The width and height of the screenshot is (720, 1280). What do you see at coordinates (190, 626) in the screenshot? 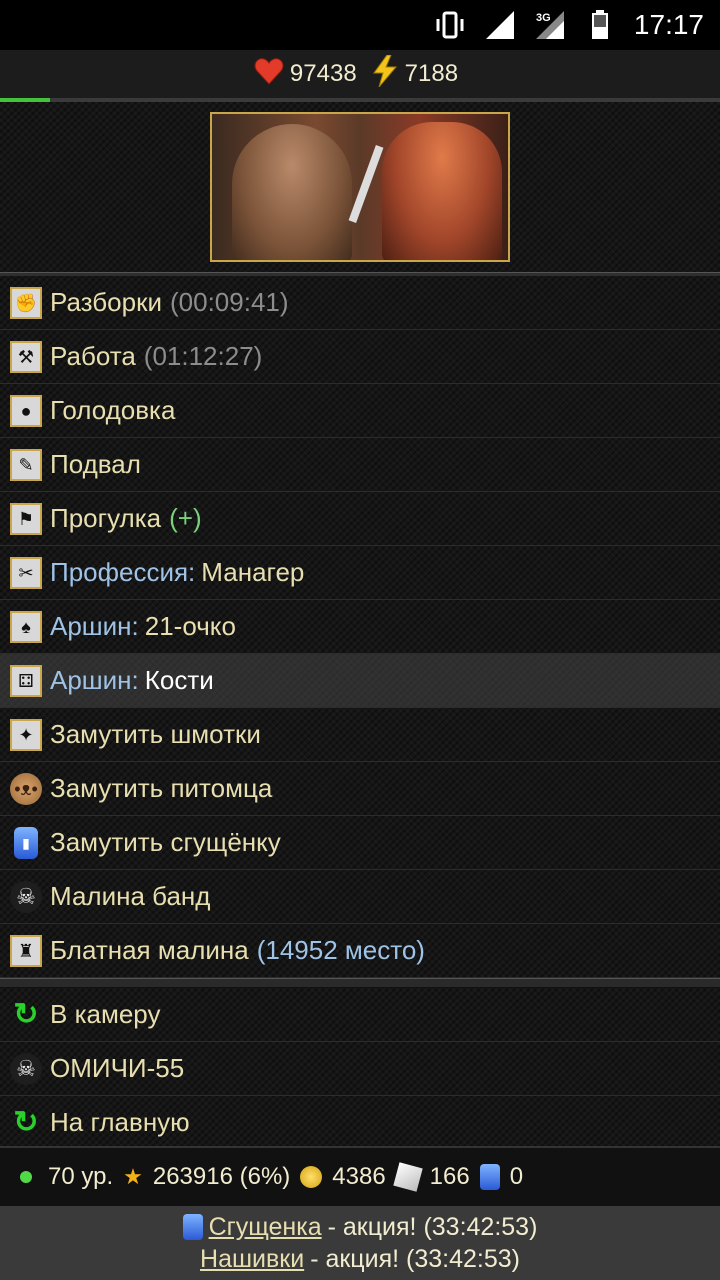
I see `menu-item-label: 21-очко` at bounding box center [190, 626].